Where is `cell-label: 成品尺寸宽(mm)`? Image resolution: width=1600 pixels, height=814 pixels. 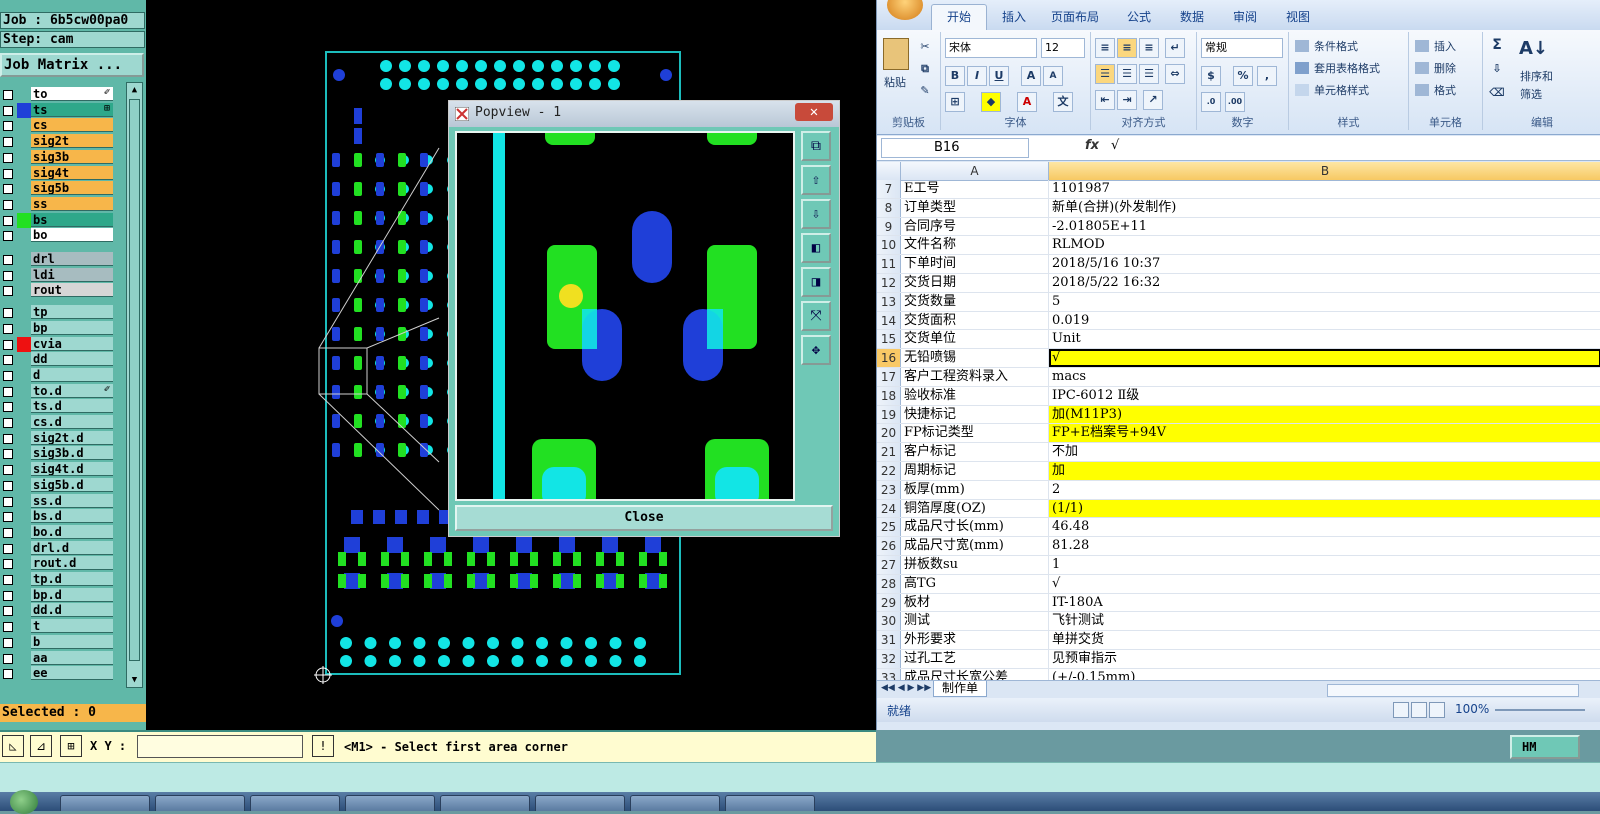 cell-label: 成品尺寸宽(mm) is located at coordinates (975, 546).